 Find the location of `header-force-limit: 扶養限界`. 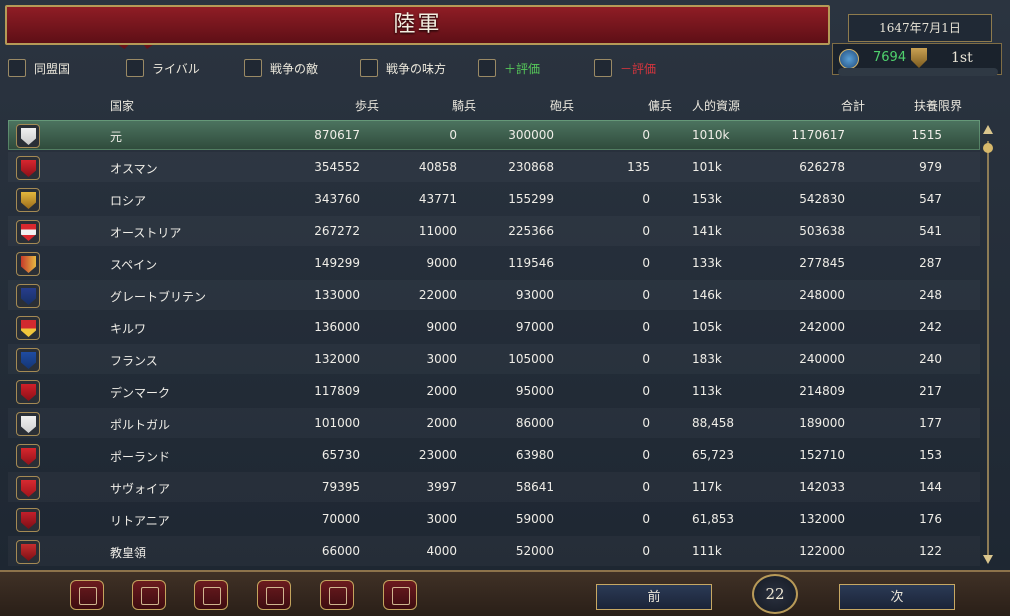

header-force-limit: 扶養限界 is located at coordinates (938, 105).